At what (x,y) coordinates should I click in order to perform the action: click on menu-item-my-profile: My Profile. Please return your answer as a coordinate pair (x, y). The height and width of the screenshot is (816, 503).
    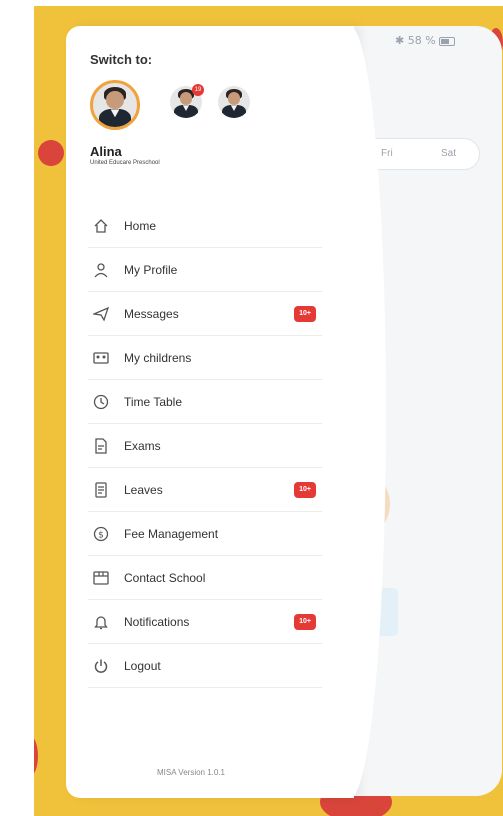
    Looking at the image, I should click on (205, 270).